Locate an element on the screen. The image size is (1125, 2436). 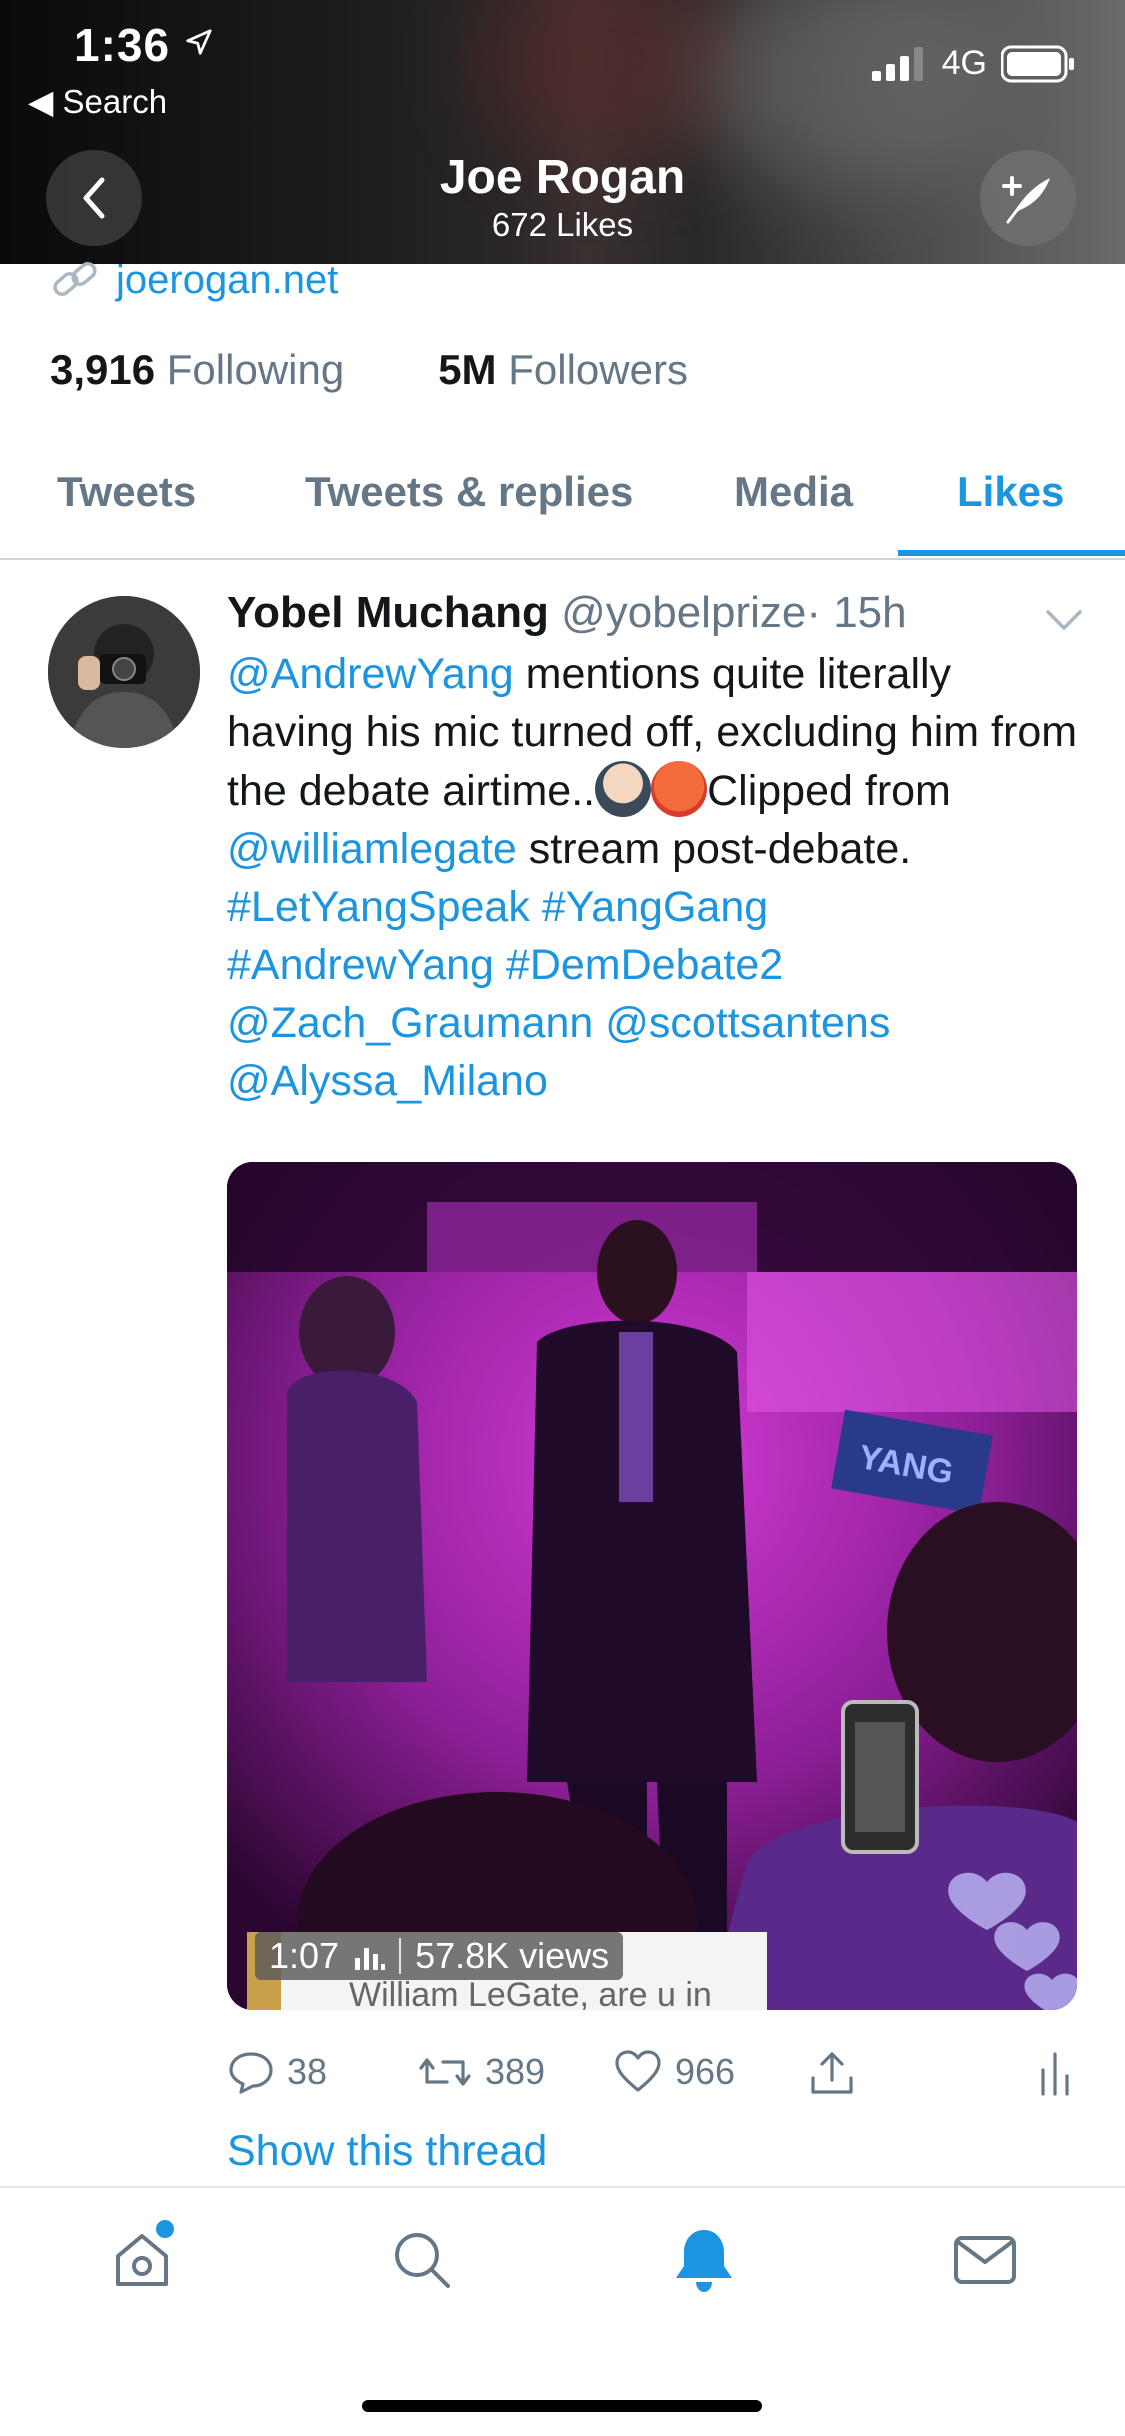
network-label: 4G is located at coordinates (964, 63).